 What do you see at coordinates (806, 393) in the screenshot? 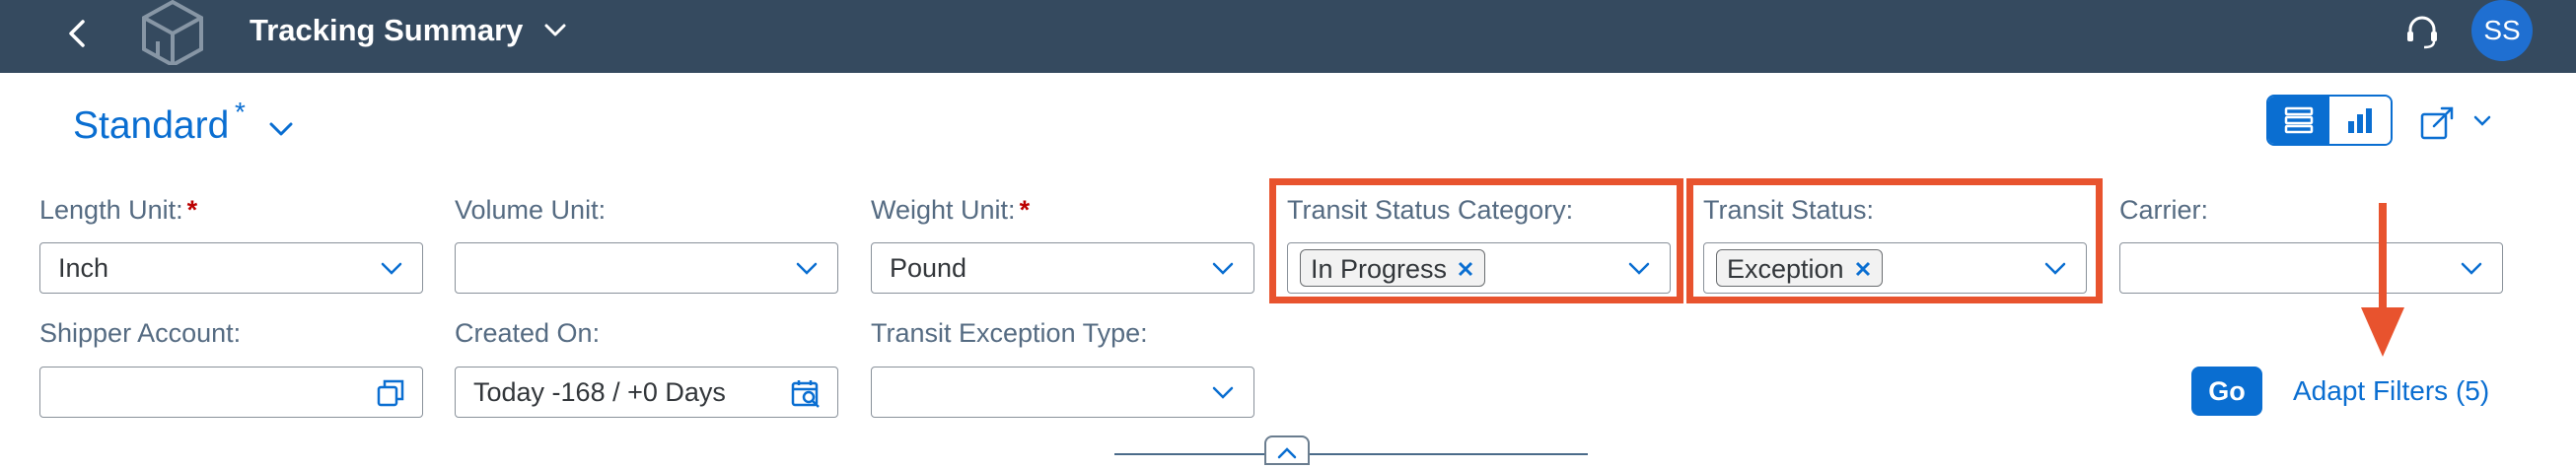
I see `calendar-icon` at bounding box center [806, 393].